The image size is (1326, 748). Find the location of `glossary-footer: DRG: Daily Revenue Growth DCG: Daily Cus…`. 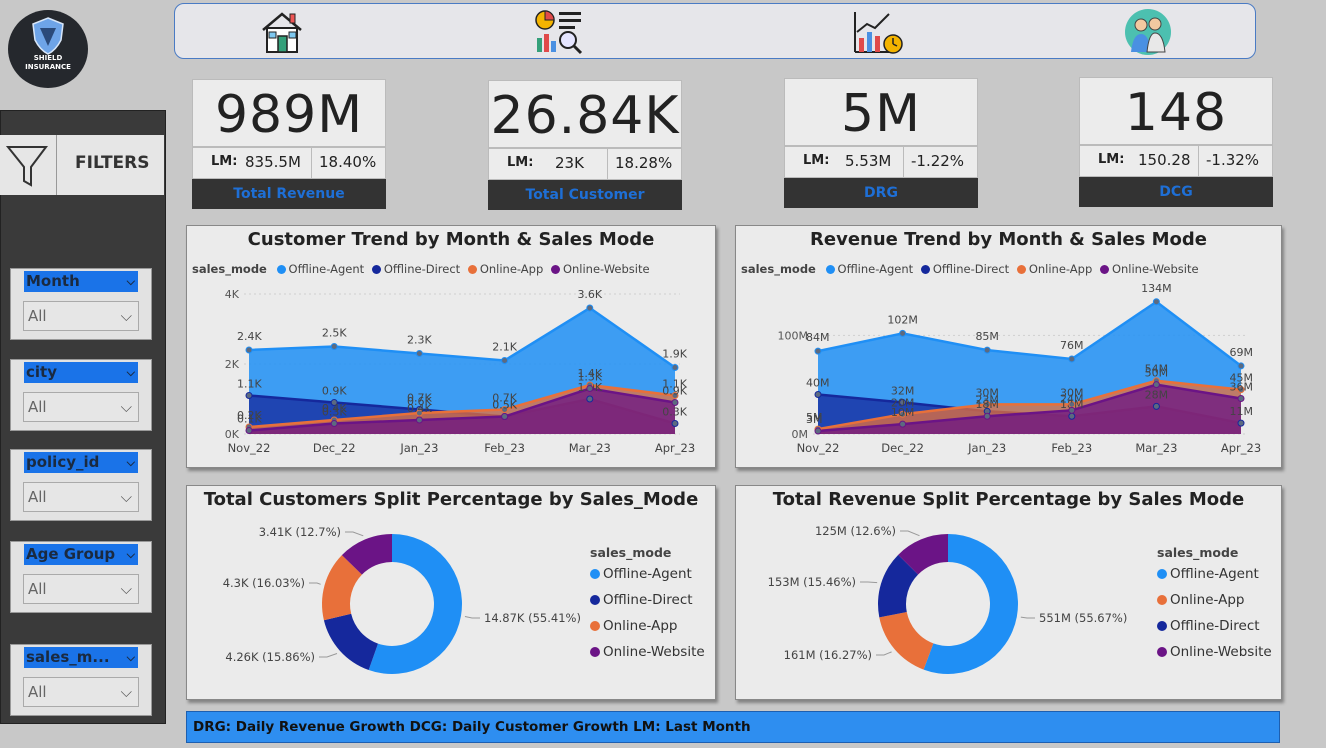

glossary-footer: DRG: Daily Revenue Growth DCG: Daily Cus… is located at coordinates (733, 727).